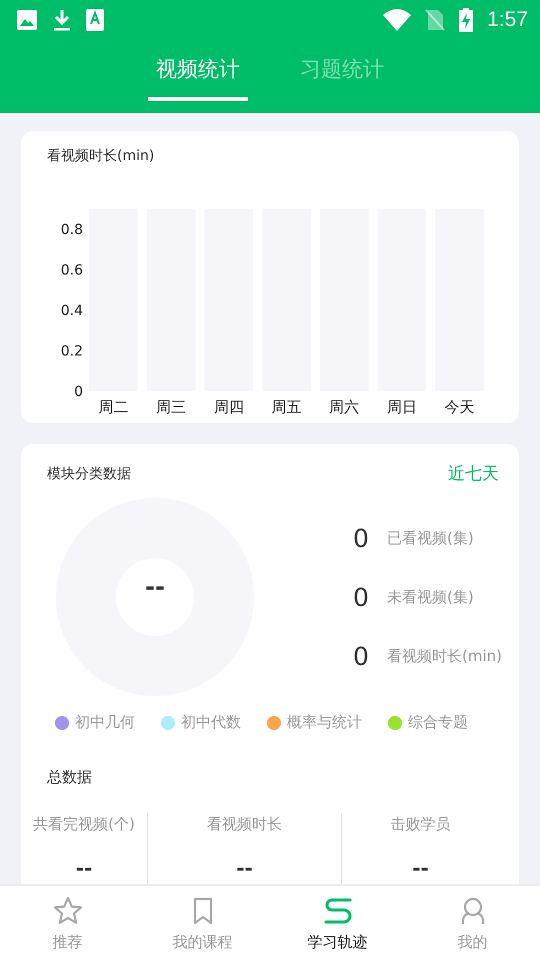 This screenshot has height=960, width=540. Describe the element at coordinates (78, 392) in the screenshot. I see `axis-label: 0` at that location.